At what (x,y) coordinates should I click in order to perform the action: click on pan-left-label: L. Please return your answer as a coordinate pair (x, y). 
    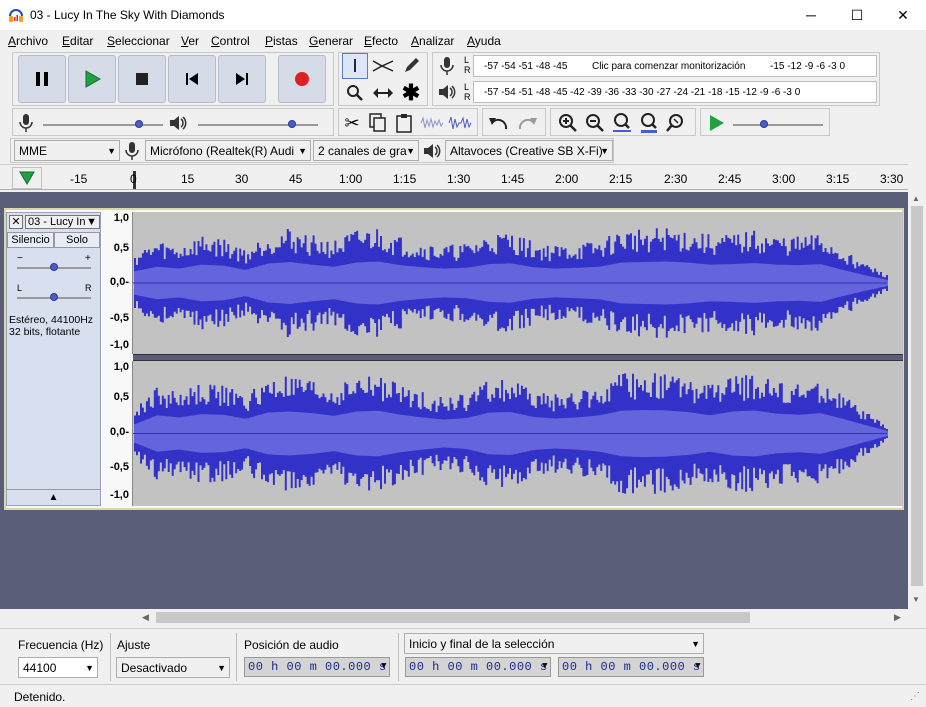
    Looking at the image, I should click on (20, 288).